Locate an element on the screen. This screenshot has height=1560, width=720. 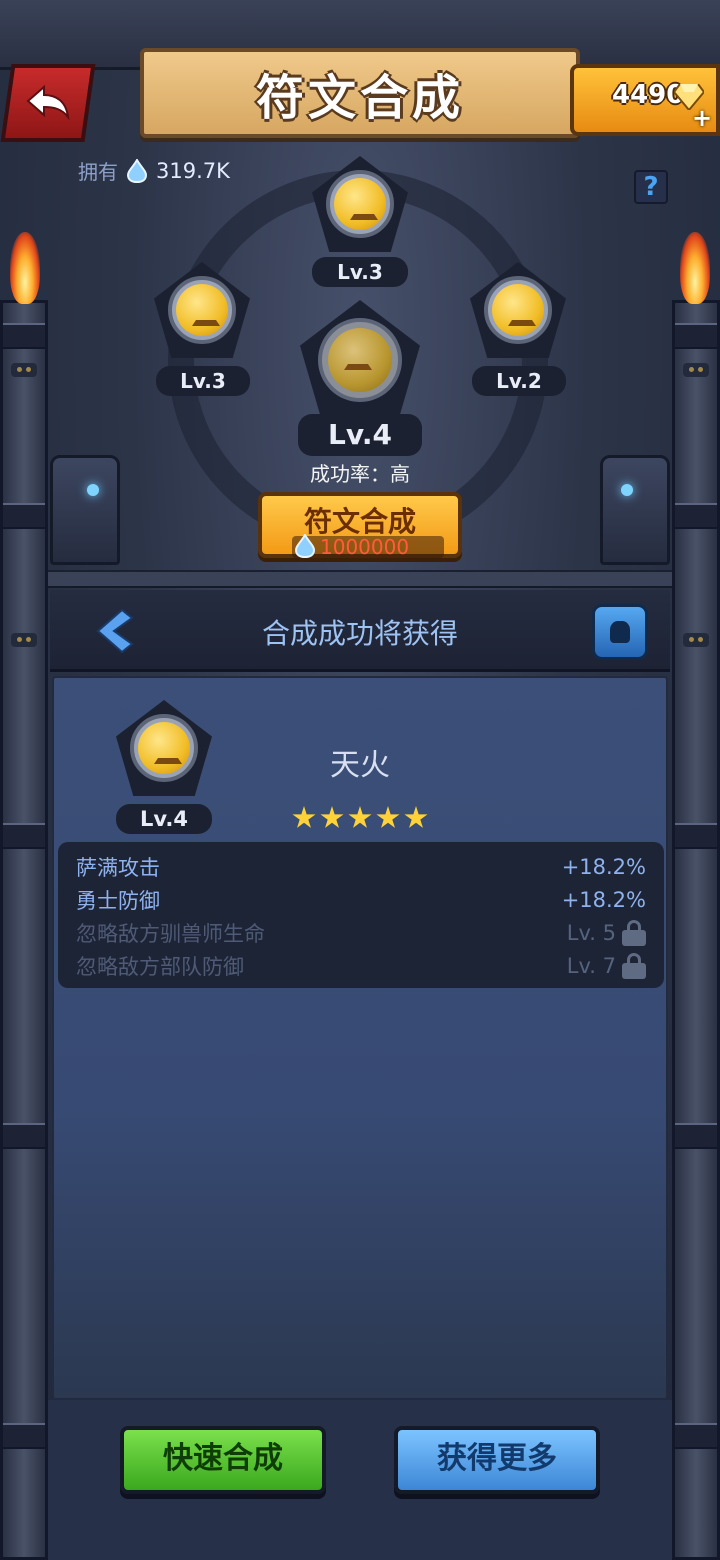
rune-compose-button: 符文合成 1000000 is located at coordinates (360, 525).